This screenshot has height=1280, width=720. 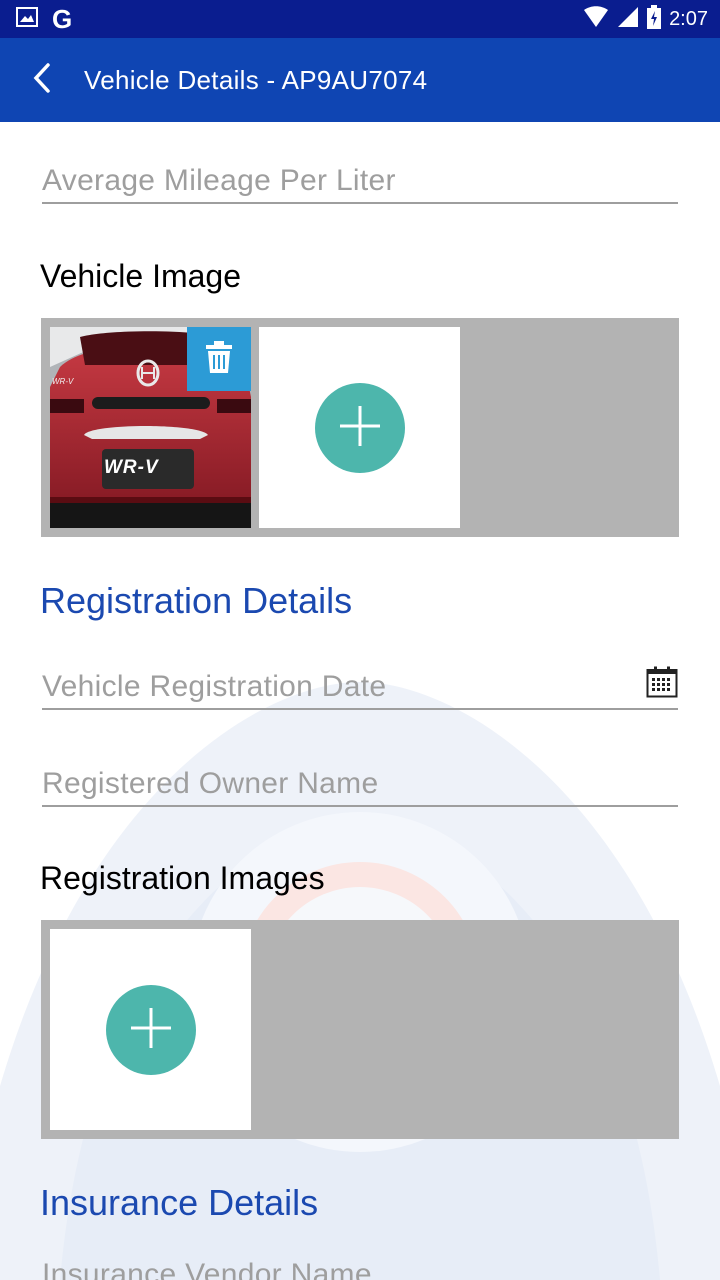 I want to click on back-arrow-icon, so click(x=42, y=80).